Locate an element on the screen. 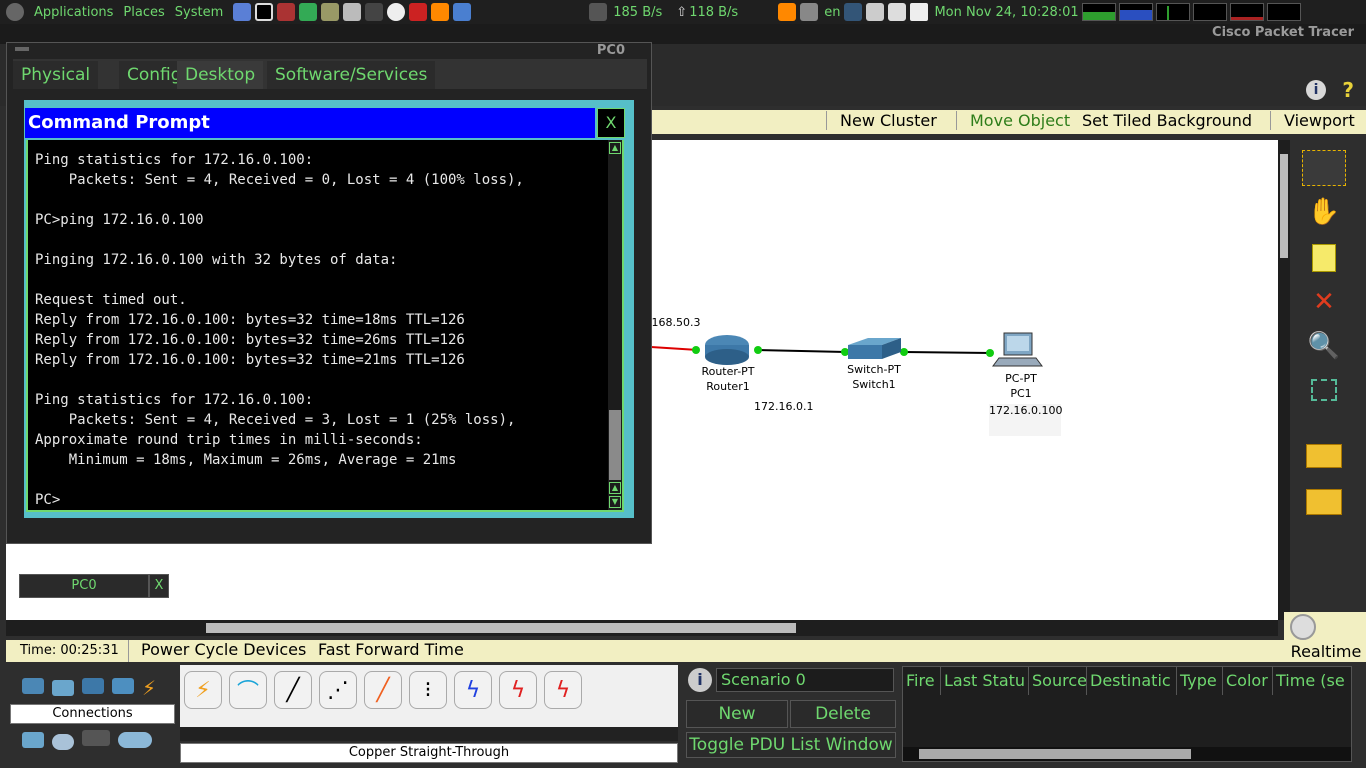 Image resolution: width=1366 pixels, height=768 pixels. connections-category-icon: ⚡ is located at coordinates (153, 688).